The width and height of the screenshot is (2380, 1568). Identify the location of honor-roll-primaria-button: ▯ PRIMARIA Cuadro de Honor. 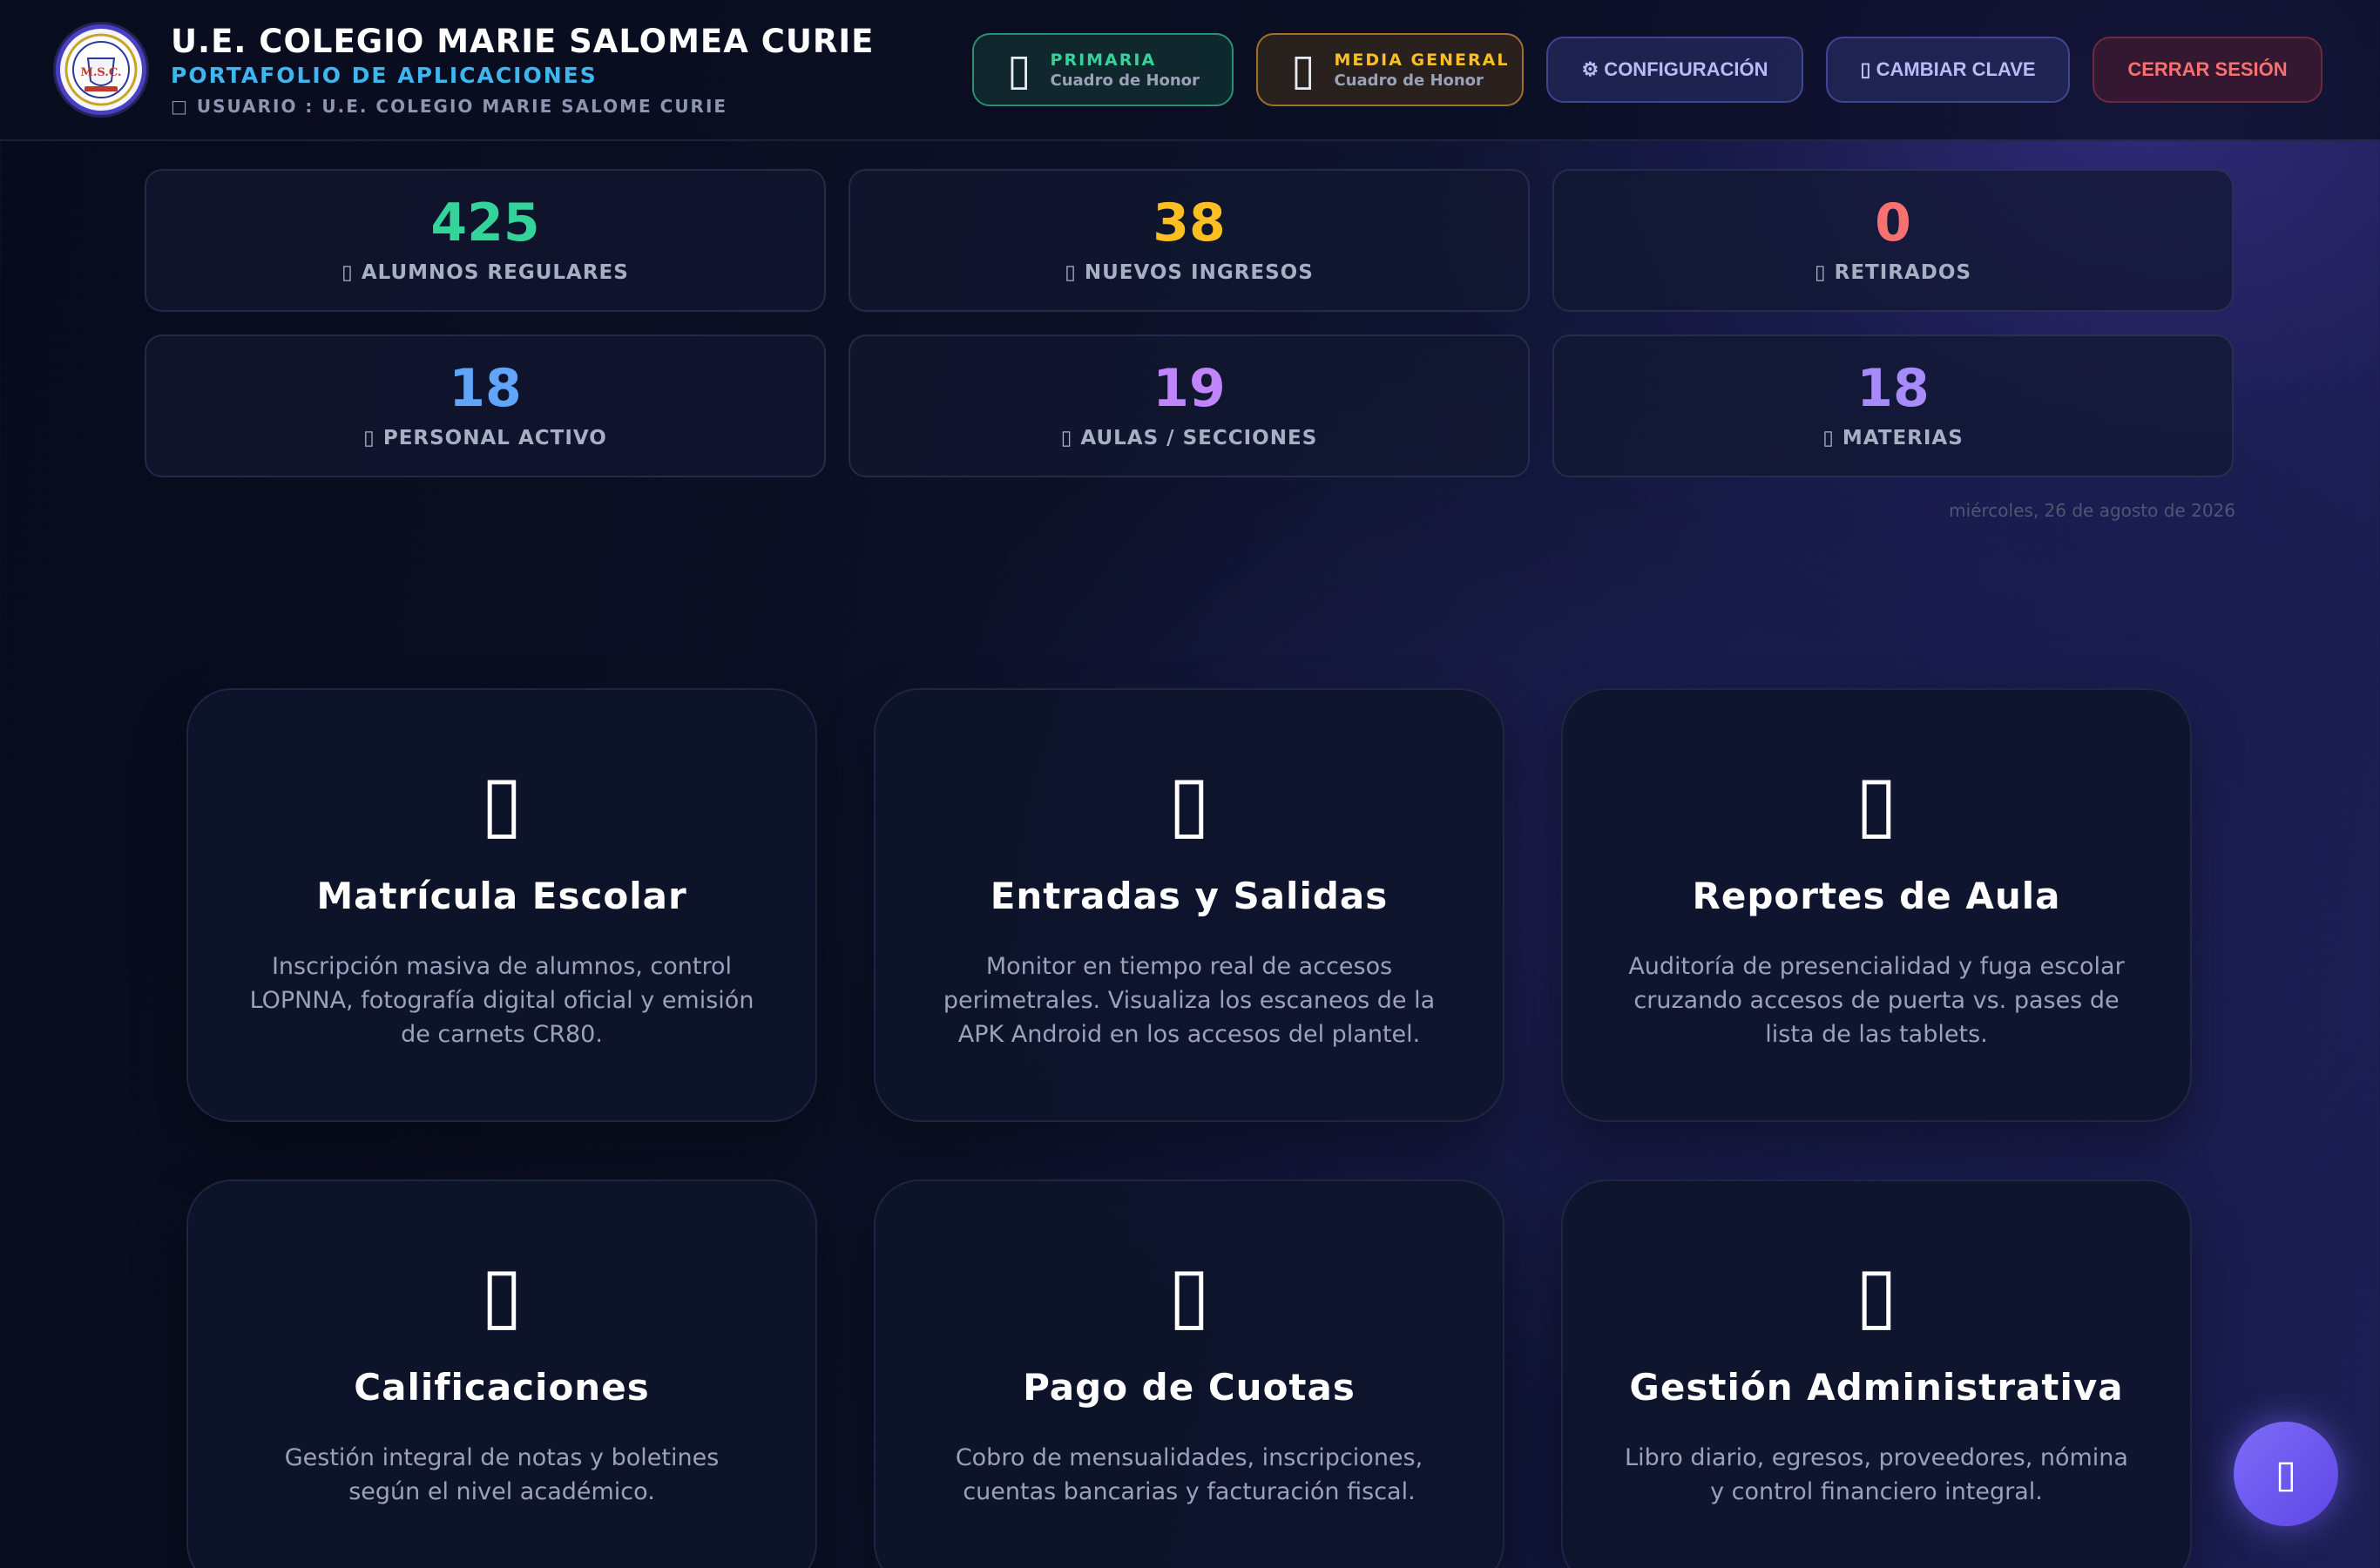
(1103, 69).